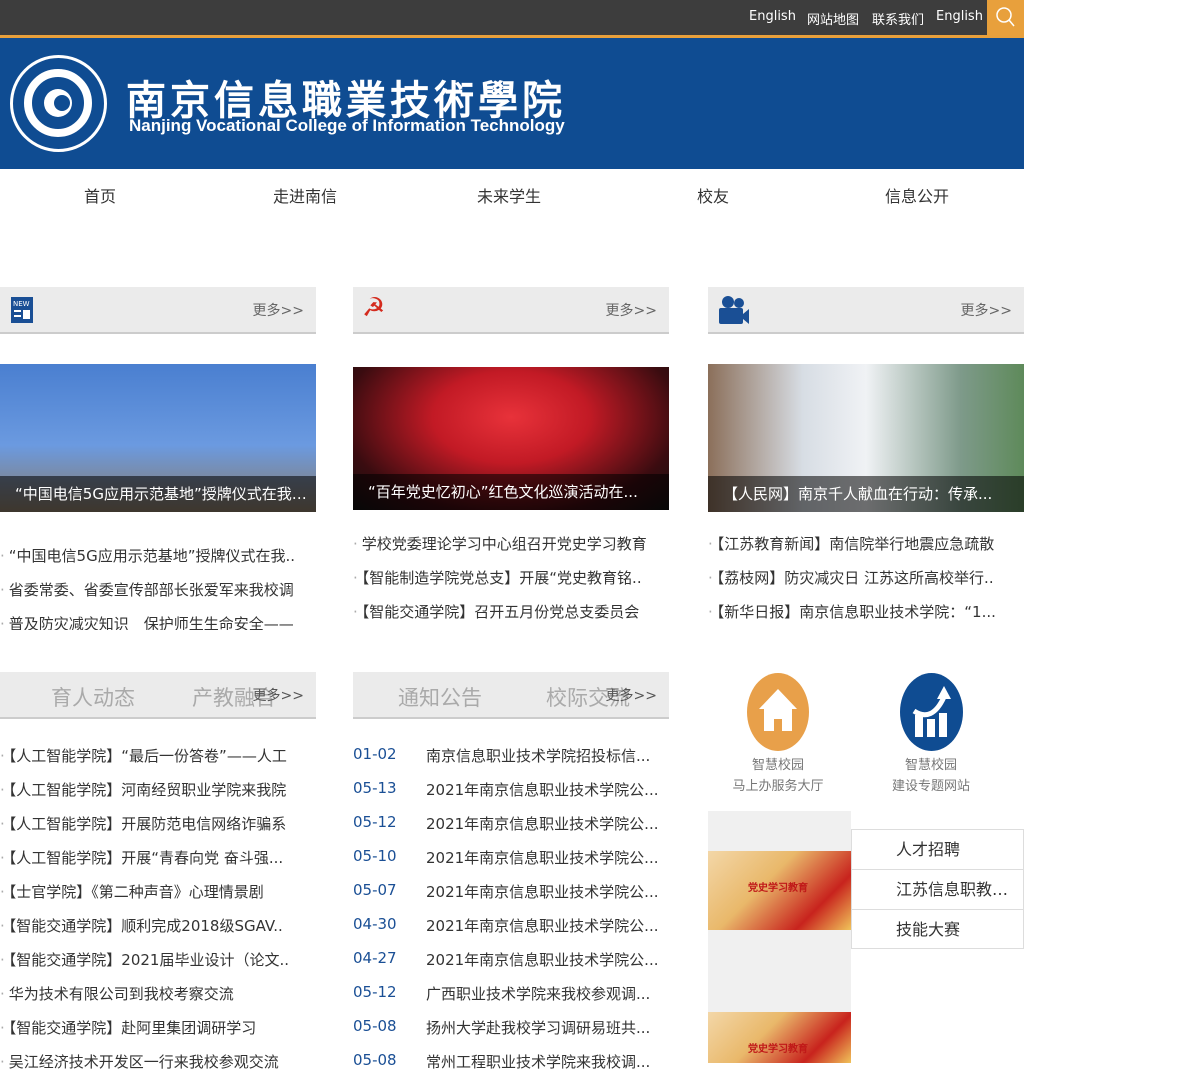 The image size is (1200, 1072). Describe the element at coordinates (375, 890) in the screenshot. I see `notice-date: 05-07` at that location.